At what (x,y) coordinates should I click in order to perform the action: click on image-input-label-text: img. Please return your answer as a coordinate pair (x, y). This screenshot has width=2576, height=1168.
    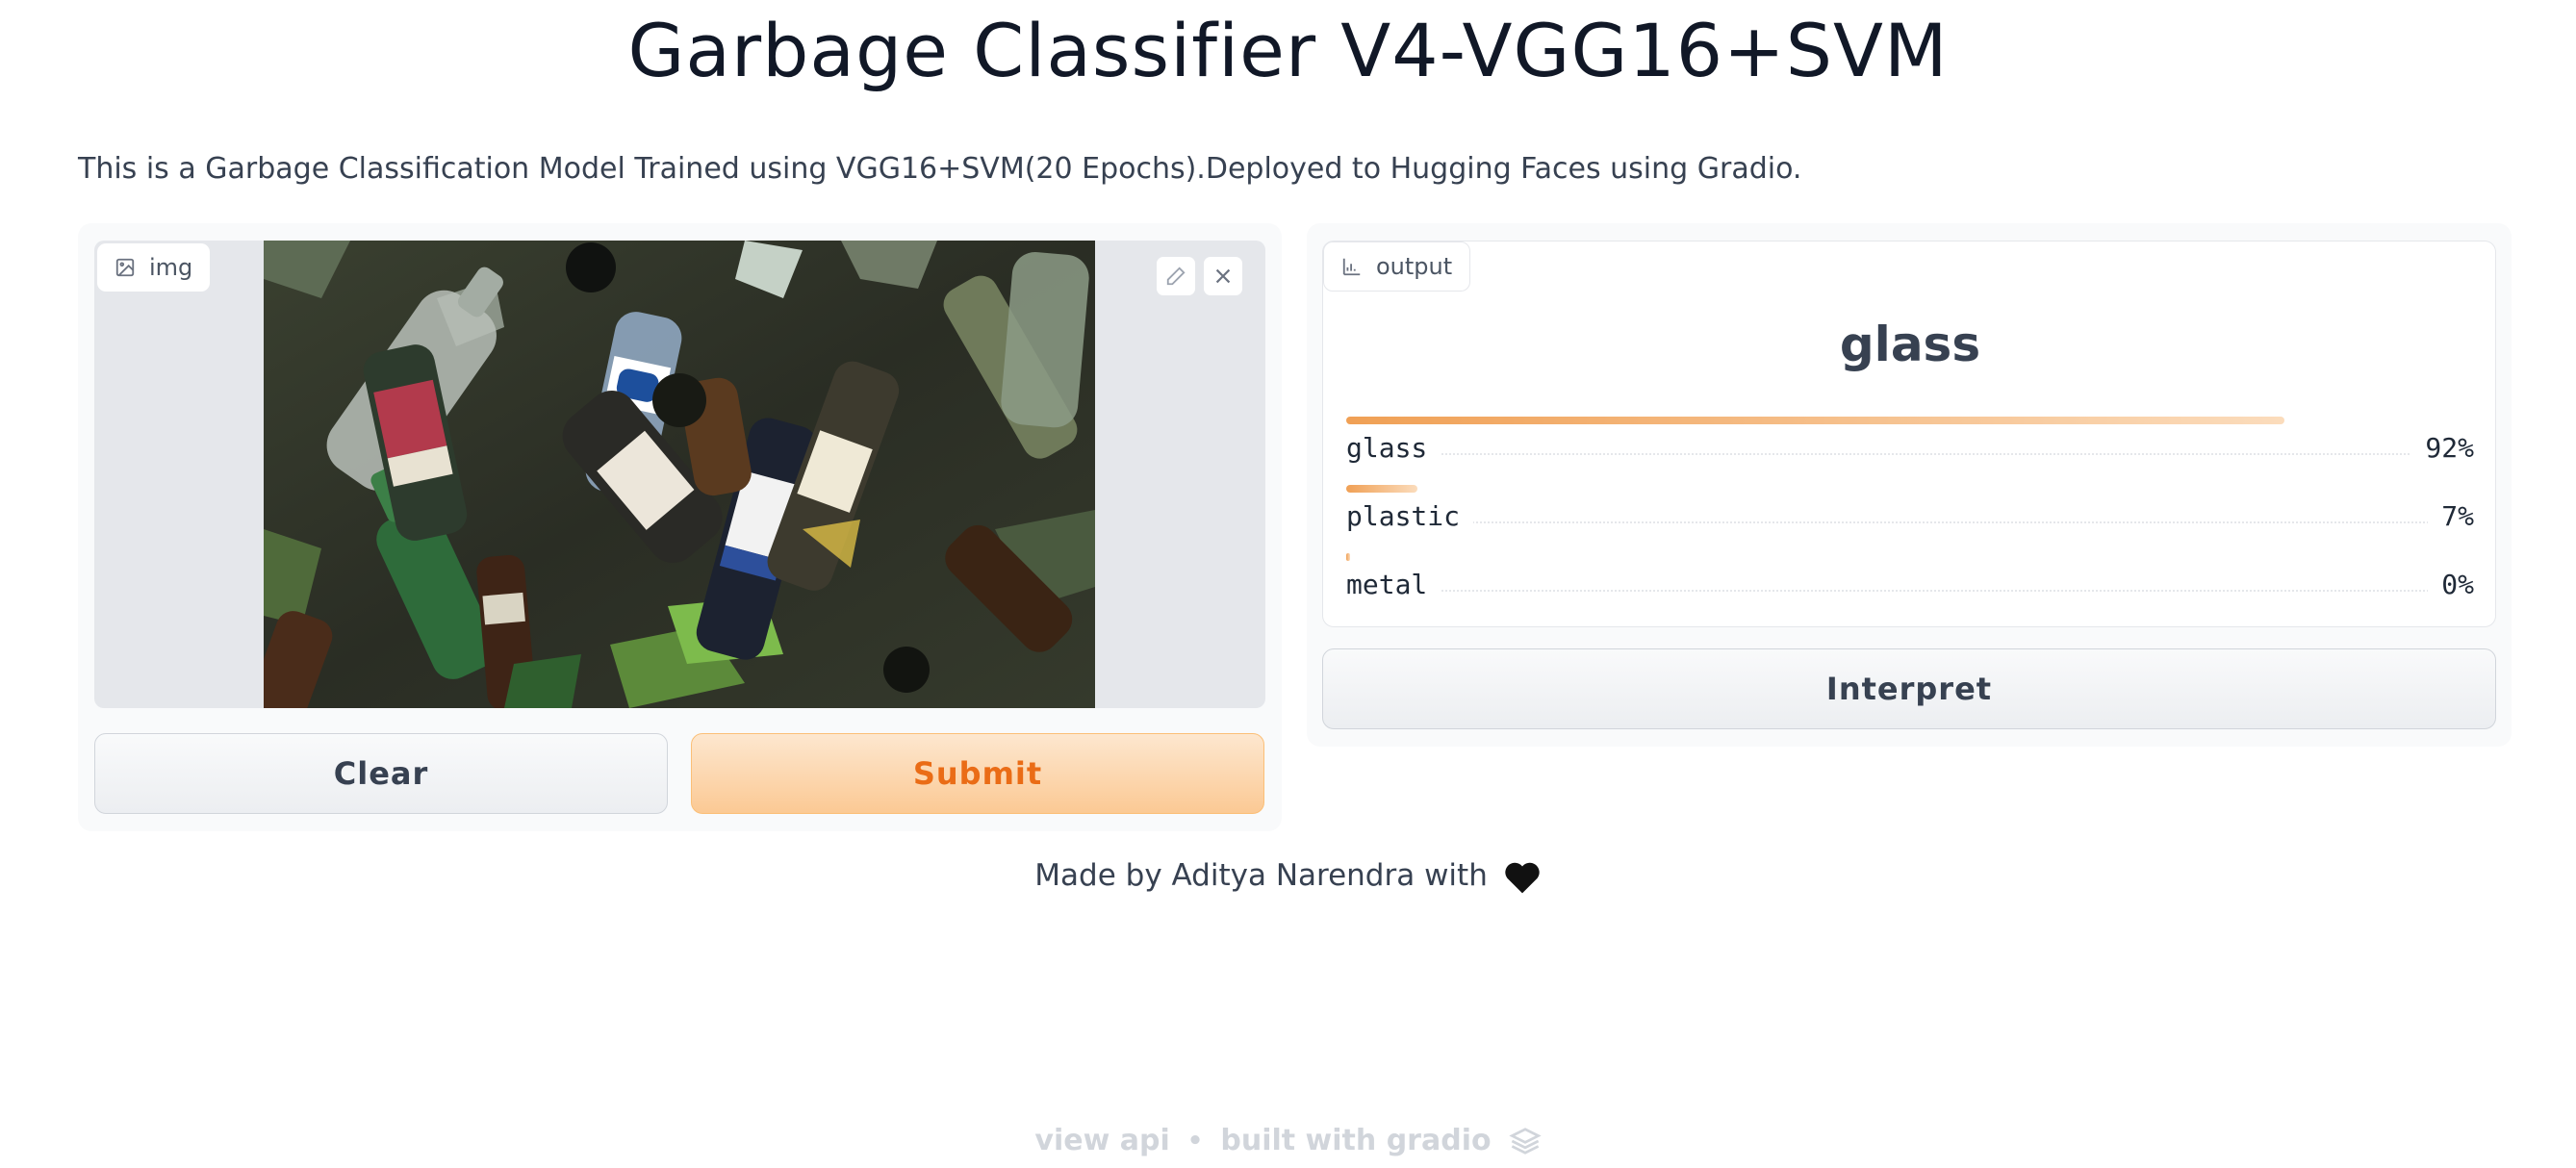
    Looking at the image, I should click on (171, 267).